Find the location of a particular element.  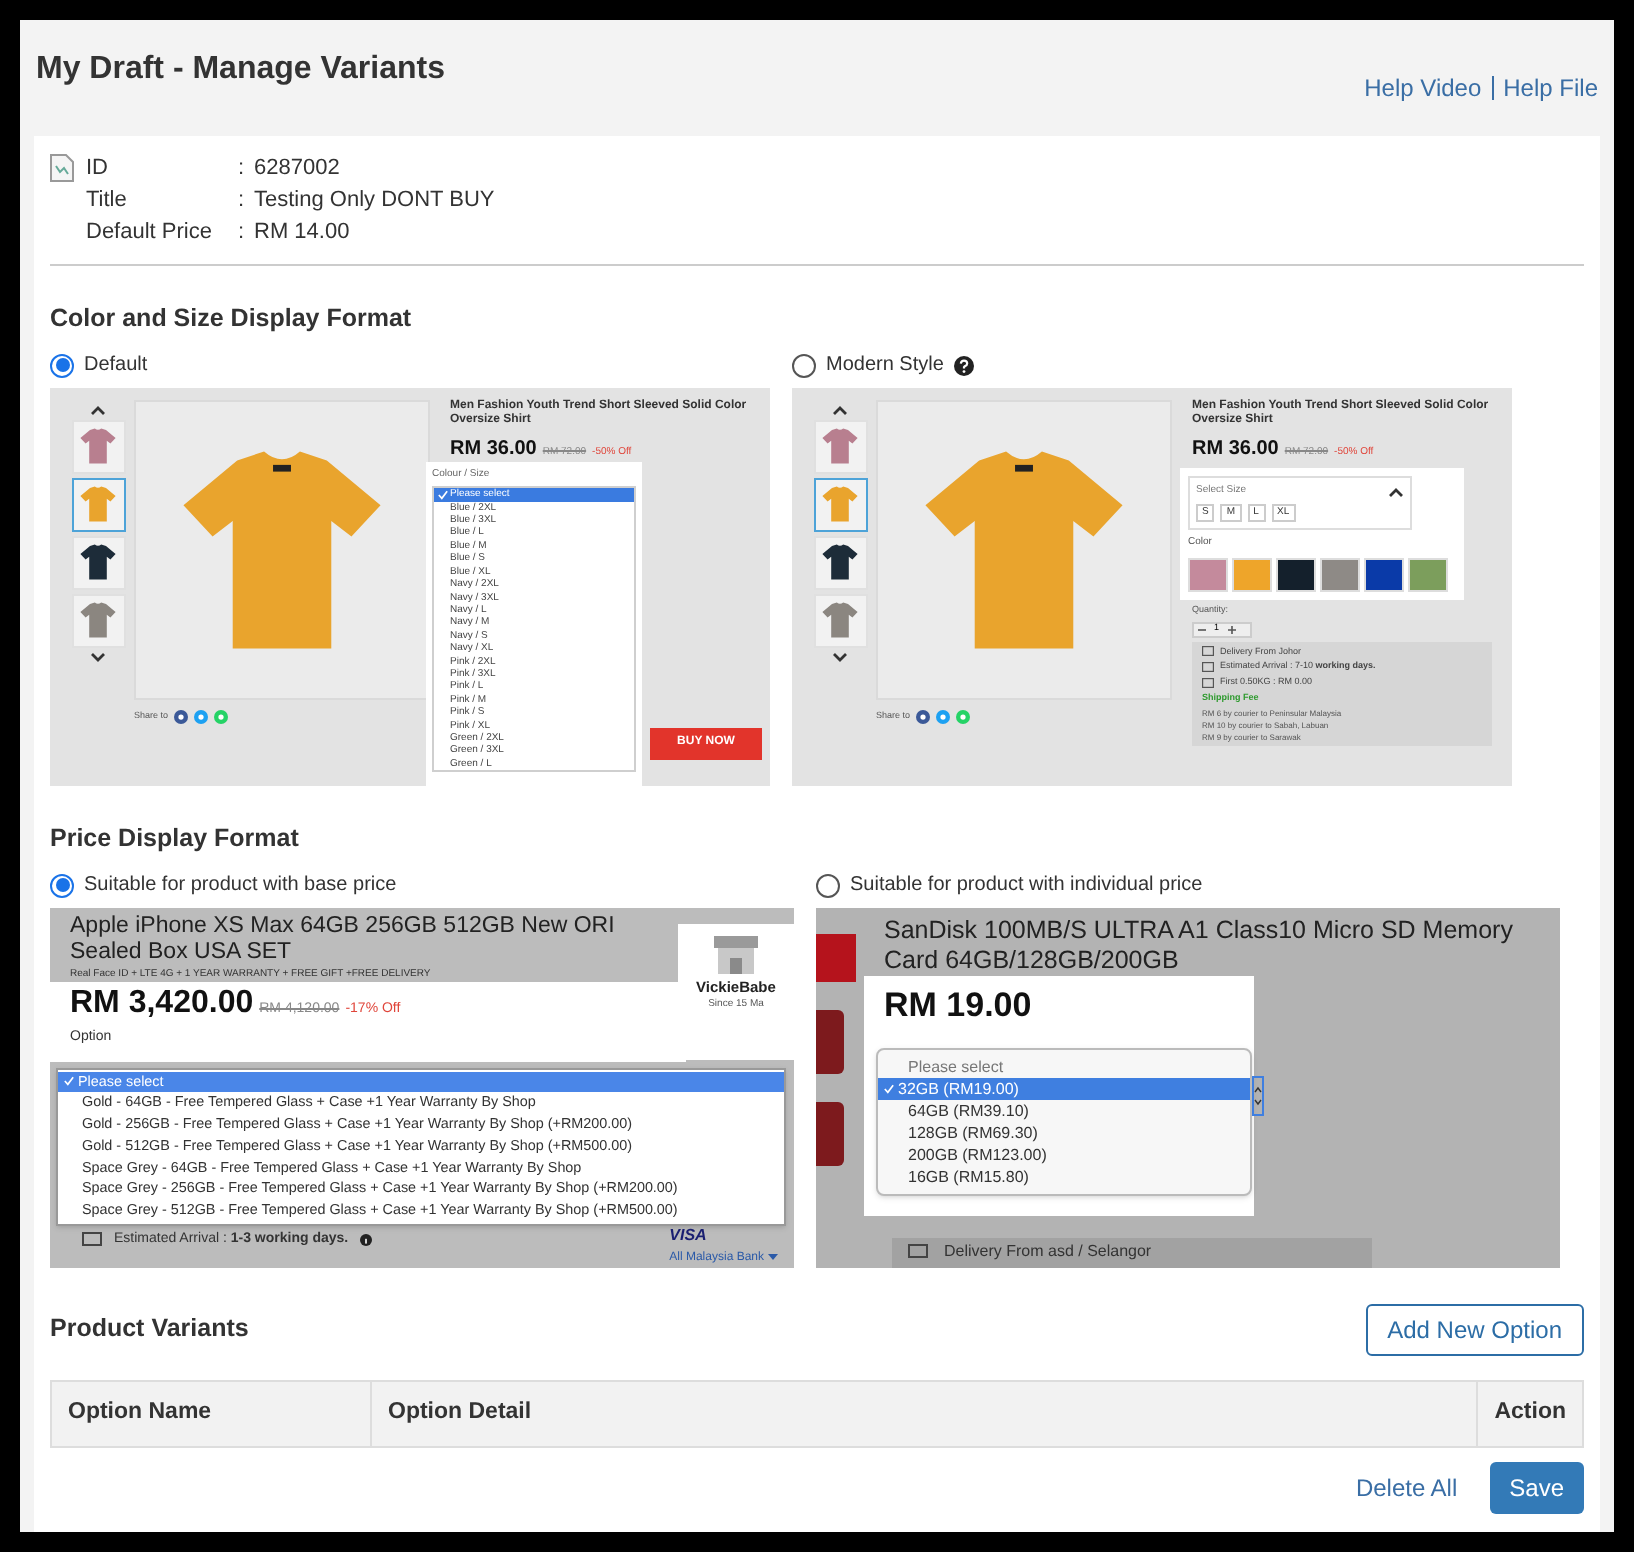

option-label: Modern Style is located at coordinates (885, 366).